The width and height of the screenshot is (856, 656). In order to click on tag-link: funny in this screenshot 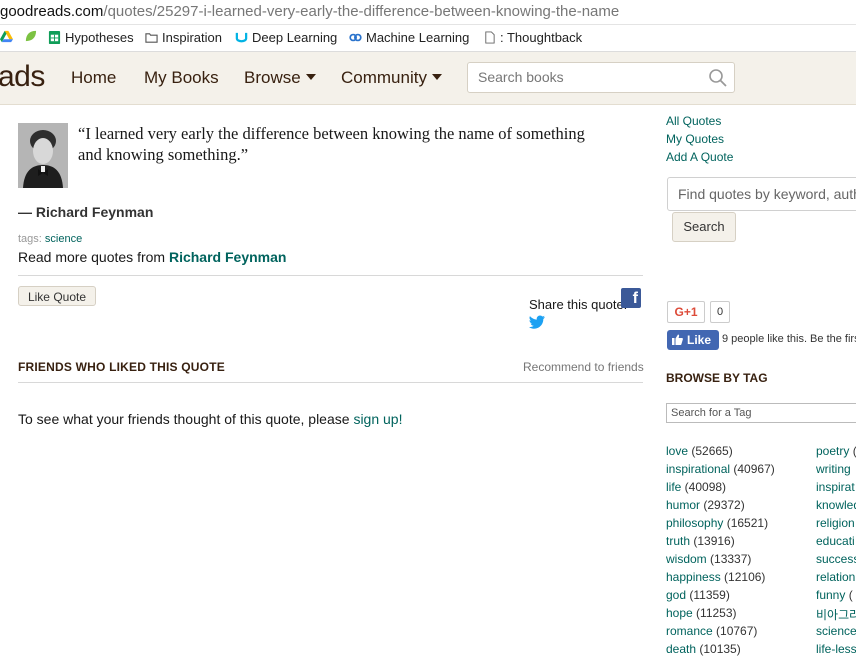, I will do `click(830, 595)`.